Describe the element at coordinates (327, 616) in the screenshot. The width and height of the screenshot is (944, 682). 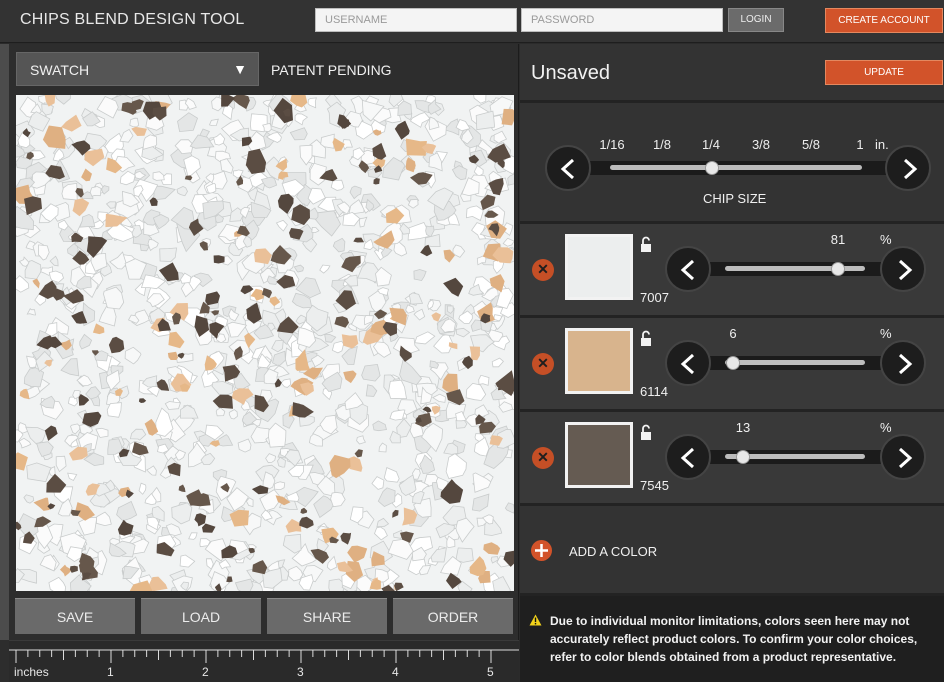
I see `share-button: SHARE` at that location.